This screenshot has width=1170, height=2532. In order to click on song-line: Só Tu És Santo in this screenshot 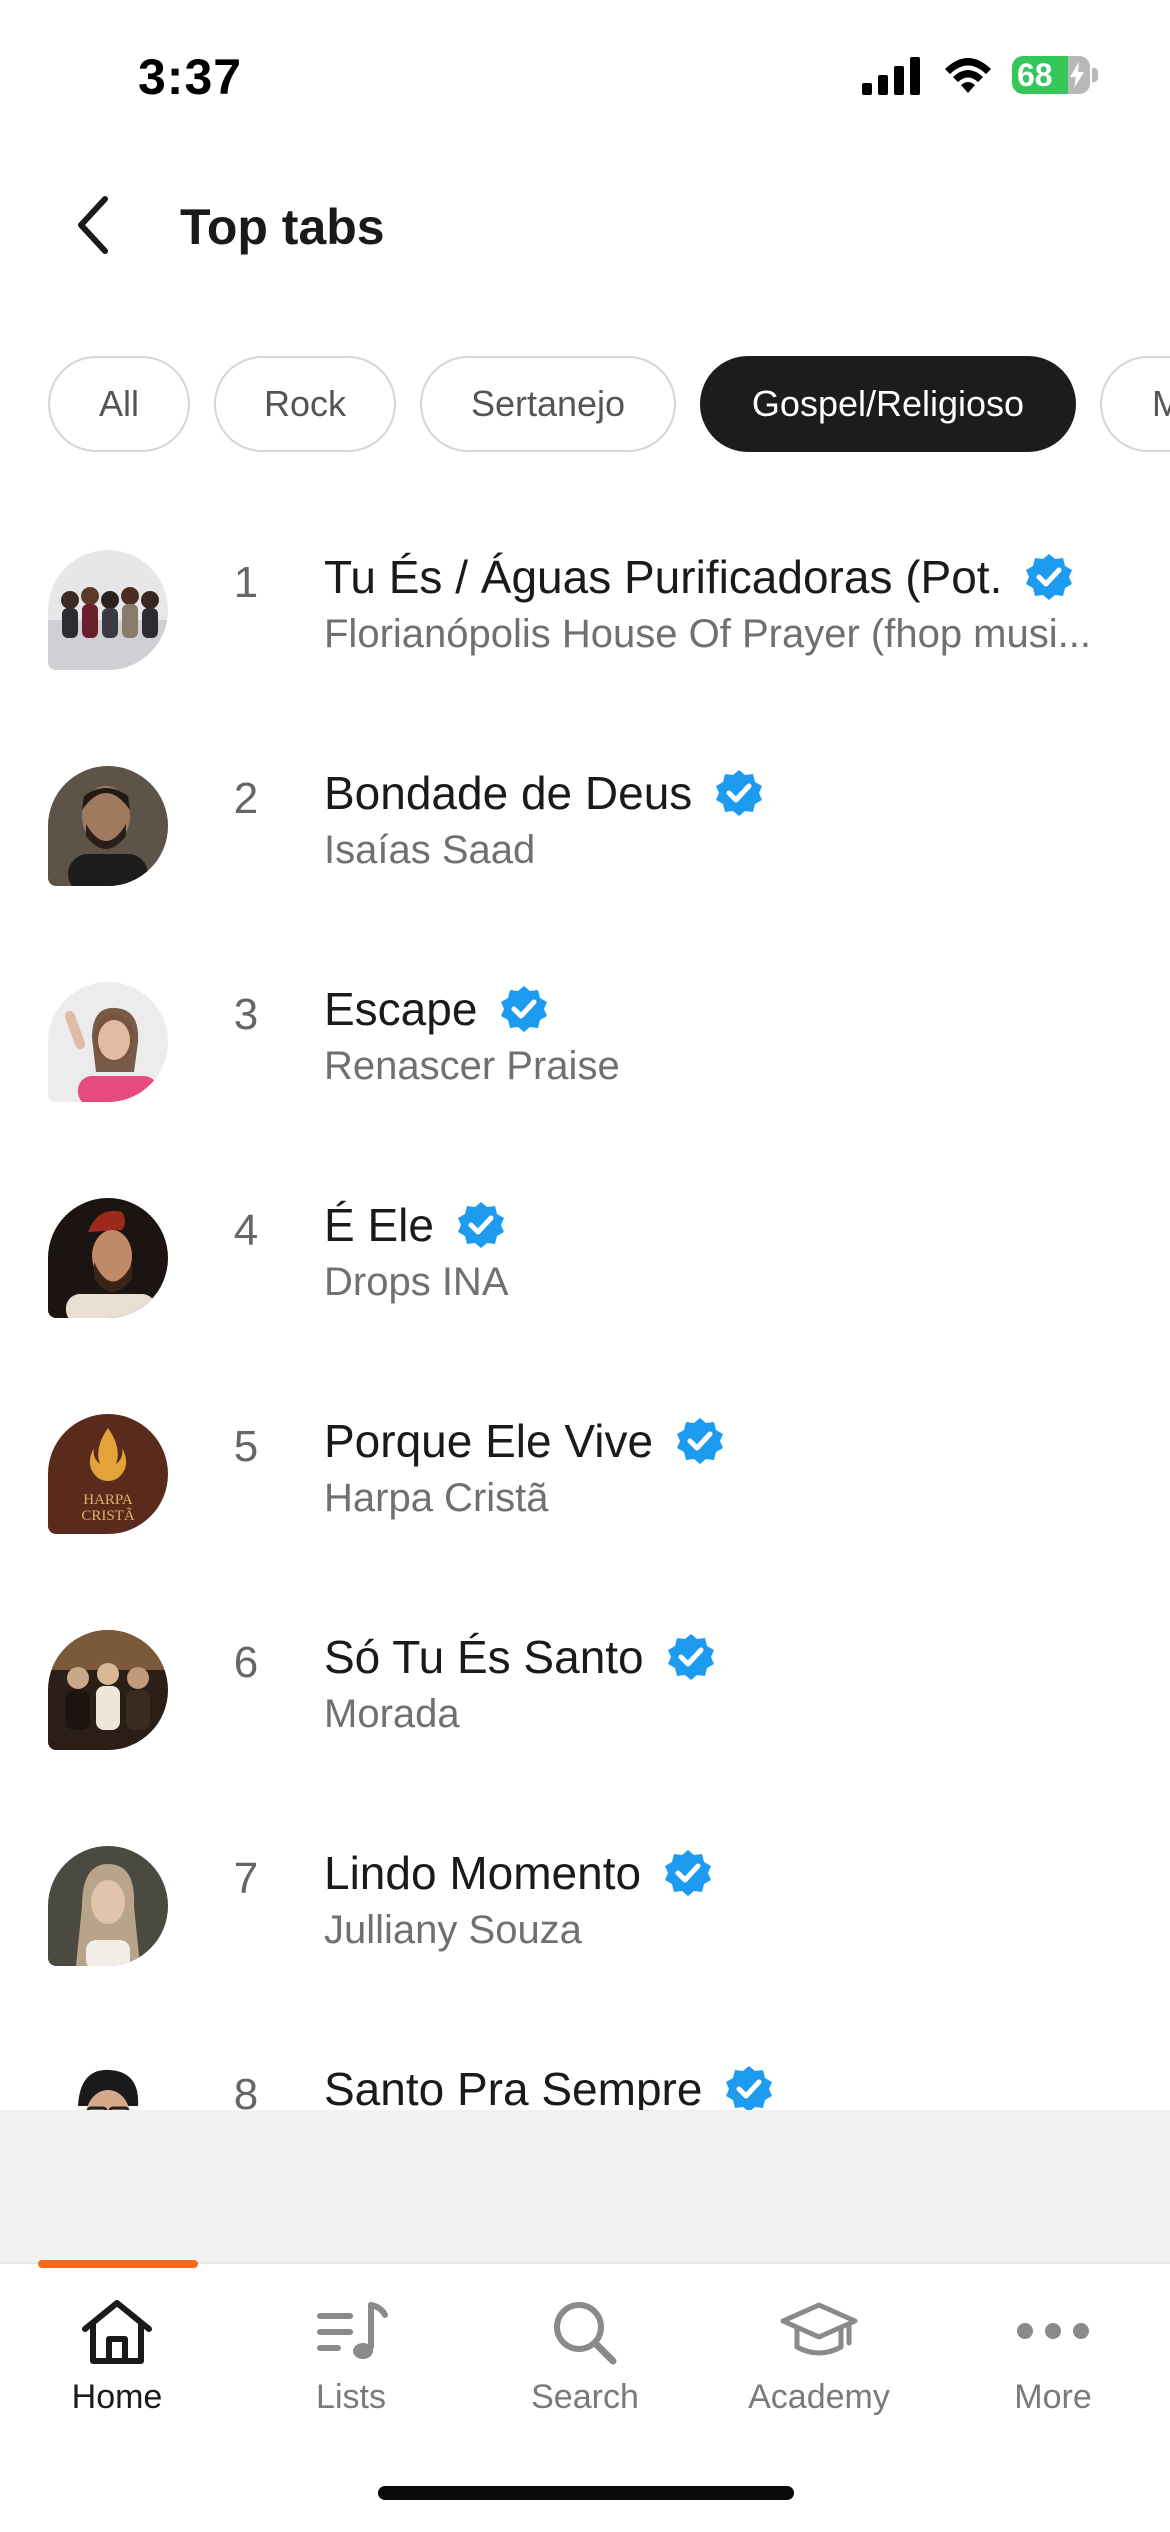, I will do `click(520, 1657)`.